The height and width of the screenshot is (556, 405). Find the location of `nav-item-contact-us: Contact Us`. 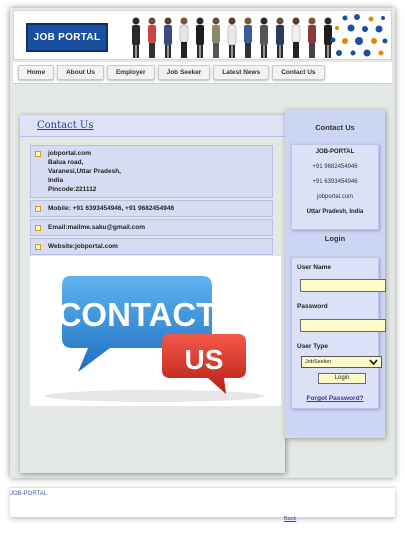

nav-item-contact-us: Contact Us is located at coordinates (298, 72).